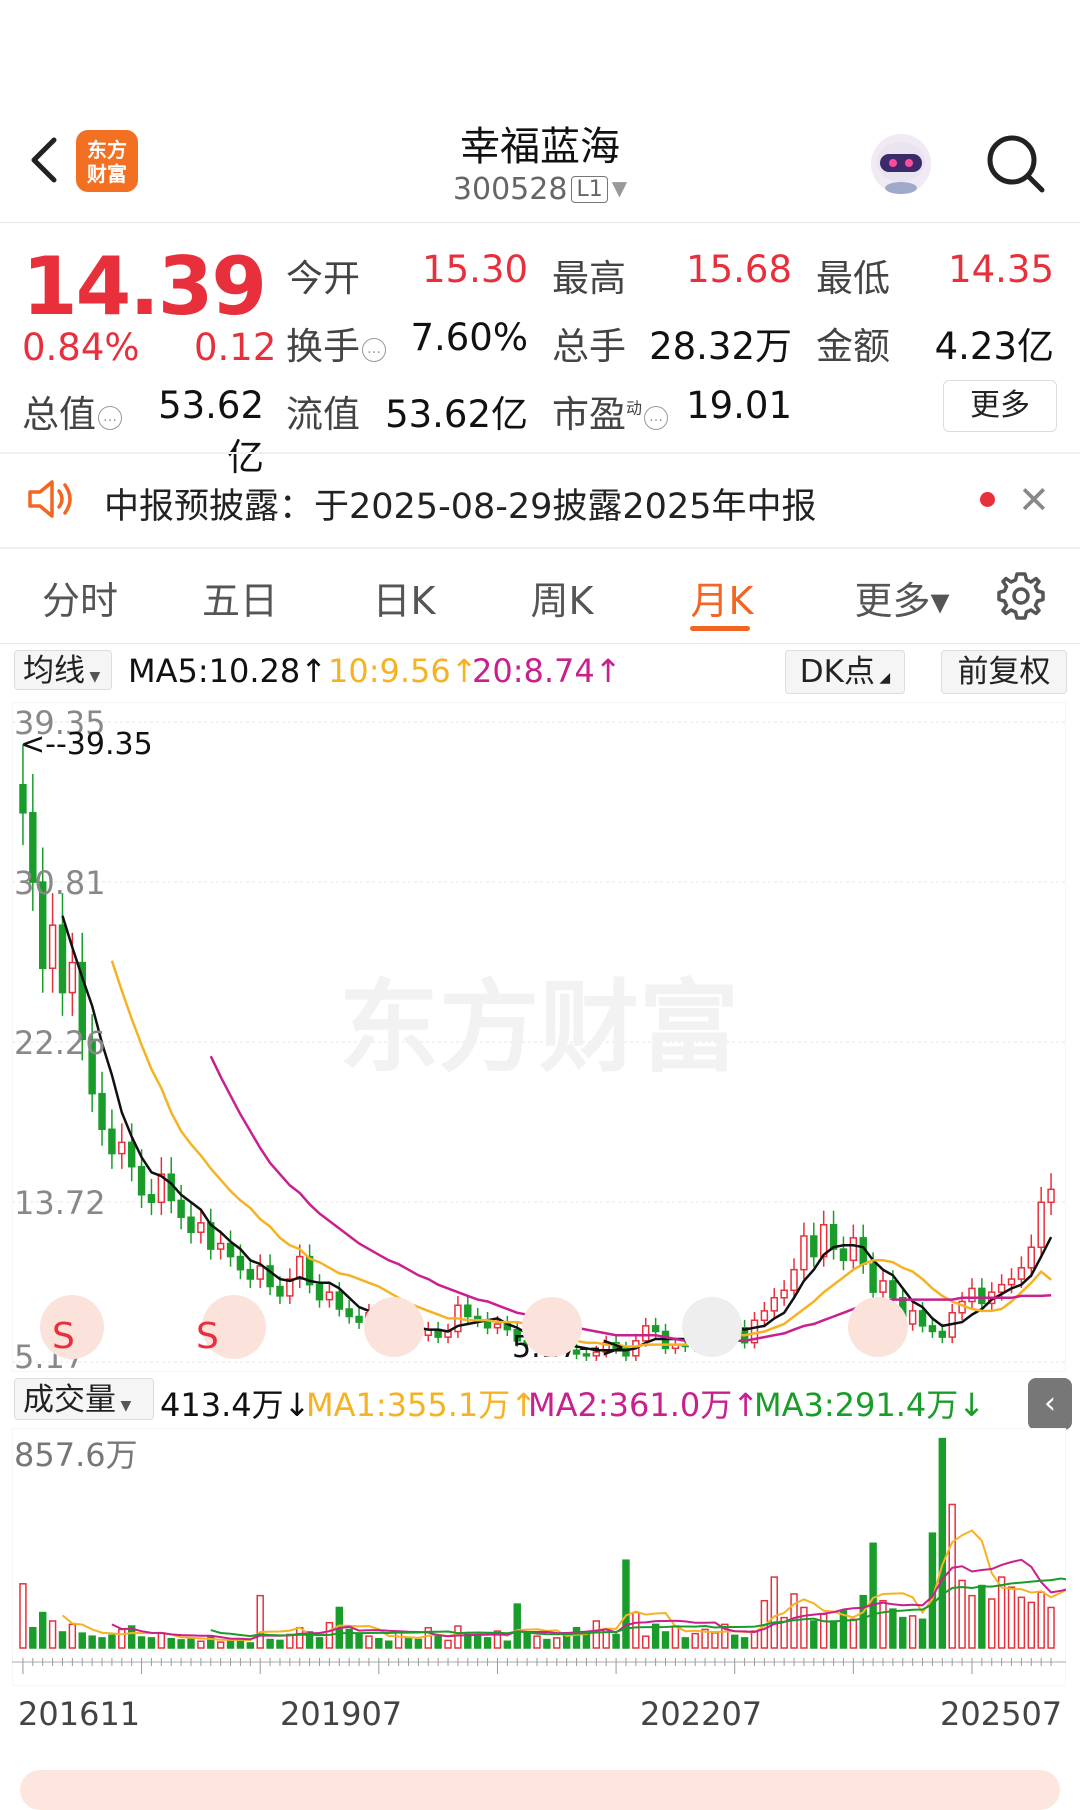  What do you see at coordinates (845, 672) in the screenshot?
I see `dk-point-button: DK点 ◢` at bounding box center [845, 672].